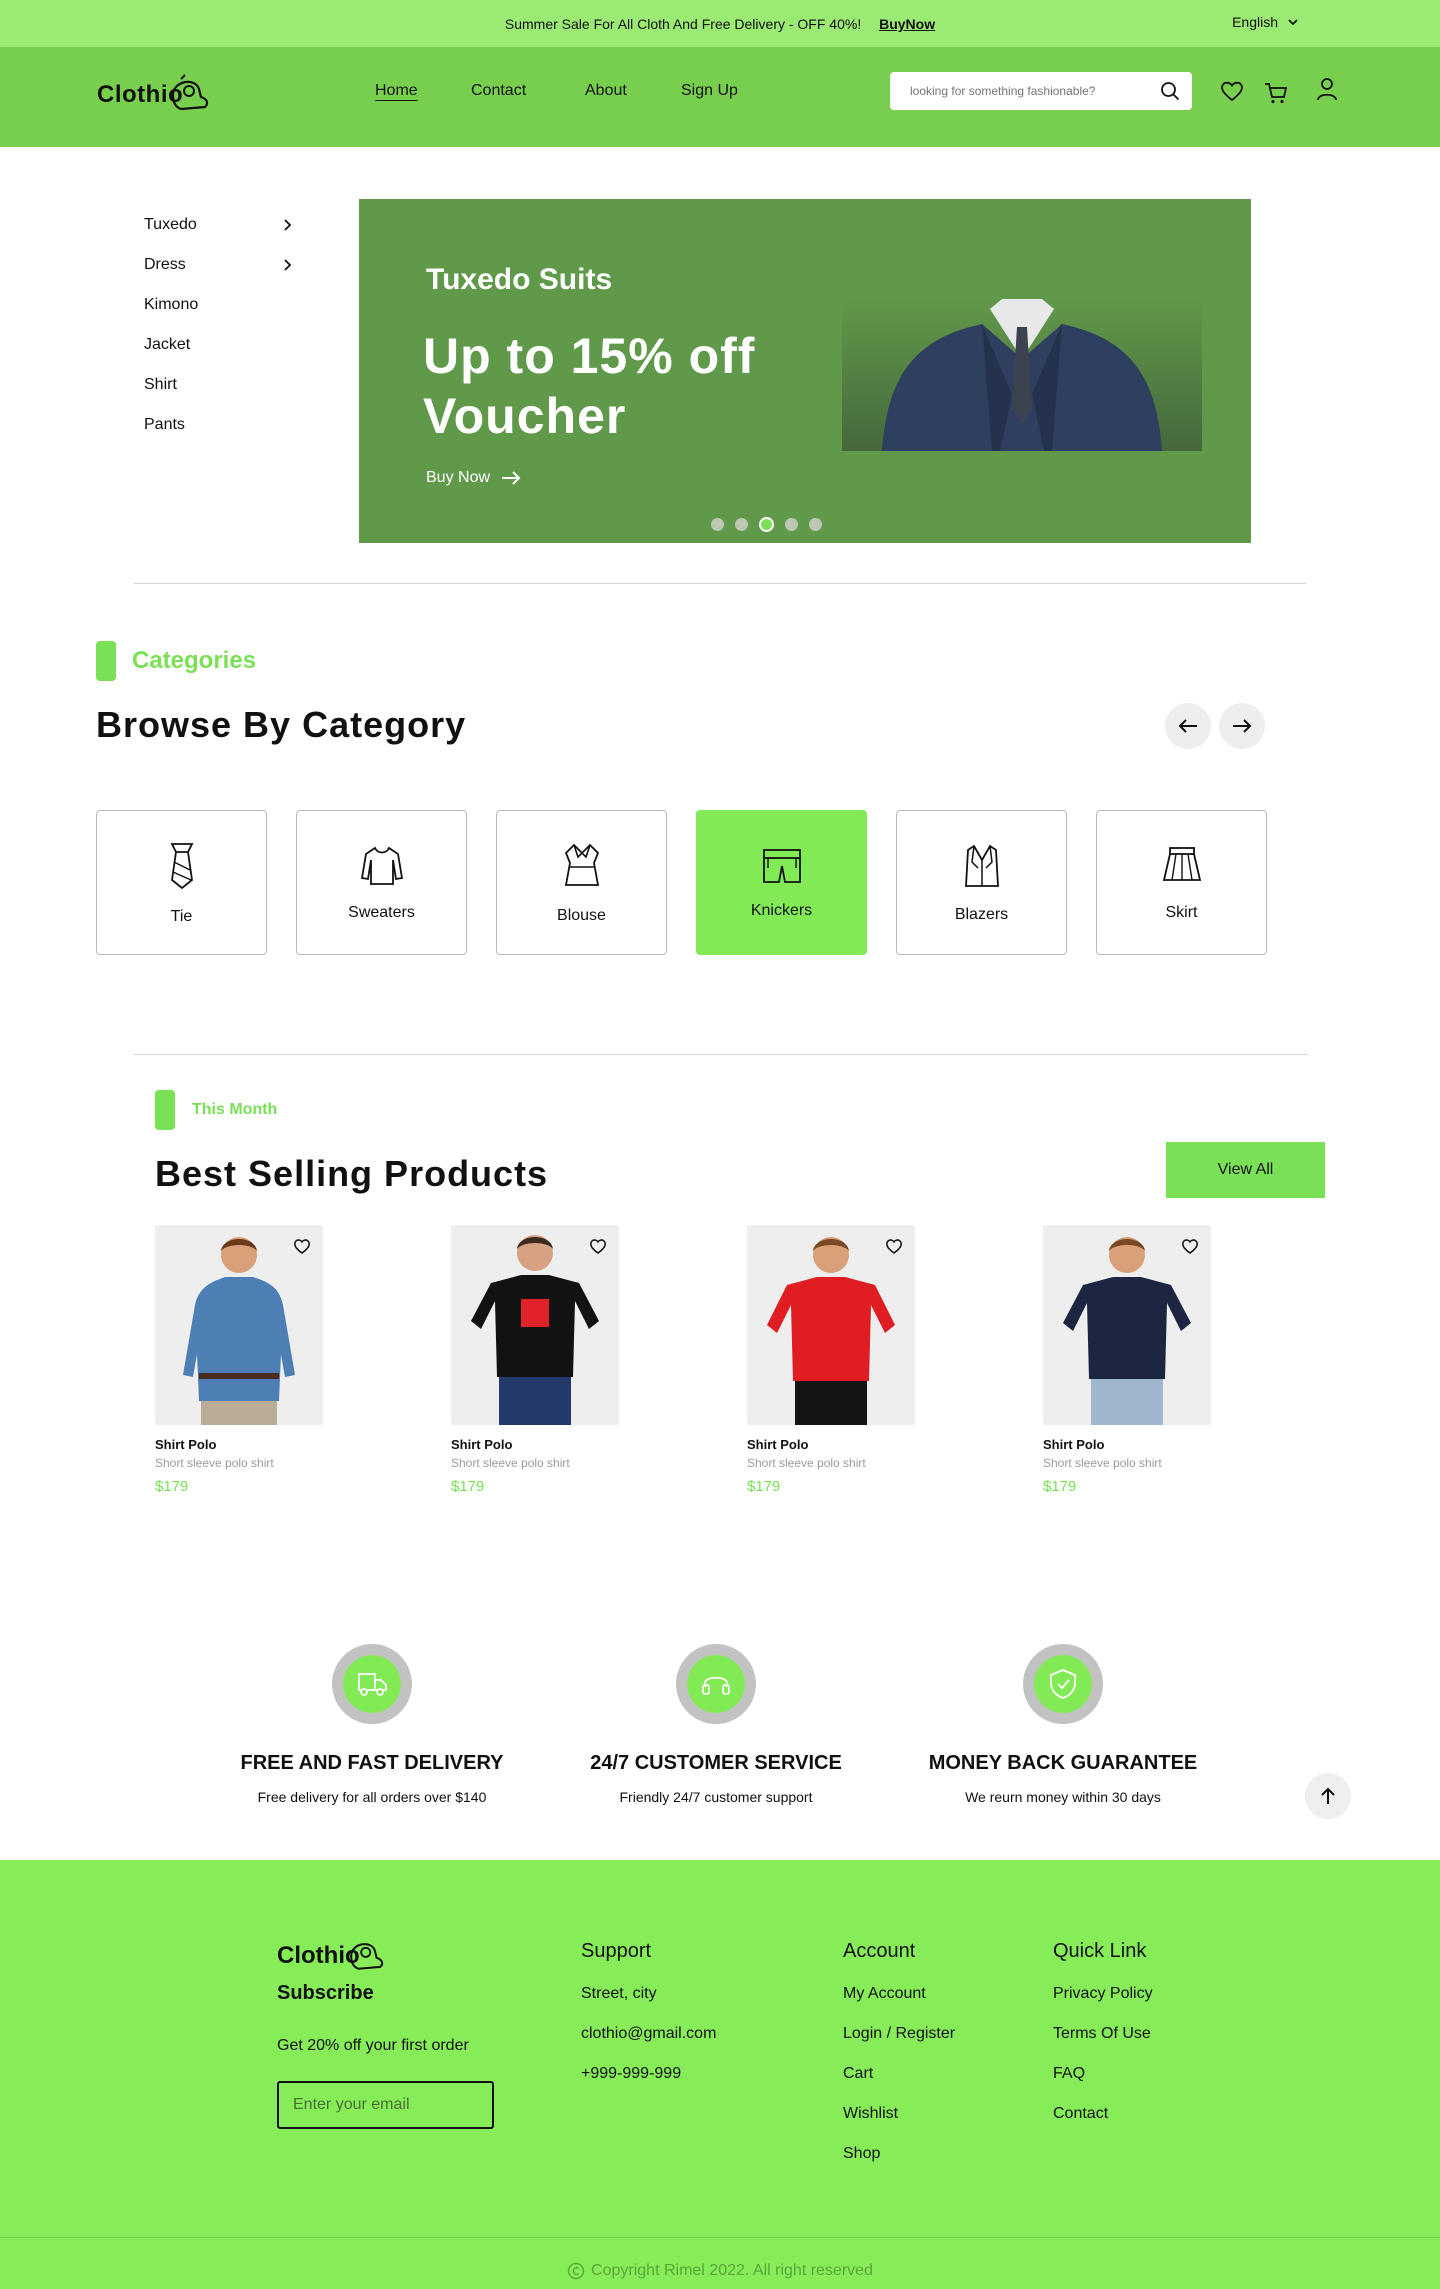 The image size is (1440, 2289). I want to click on login-register-link: Login / Register, so click(899, 2034).